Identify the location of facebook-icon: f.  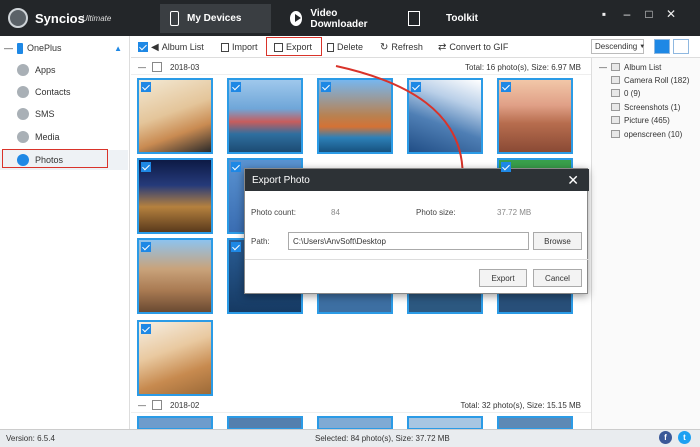
(665, 437).